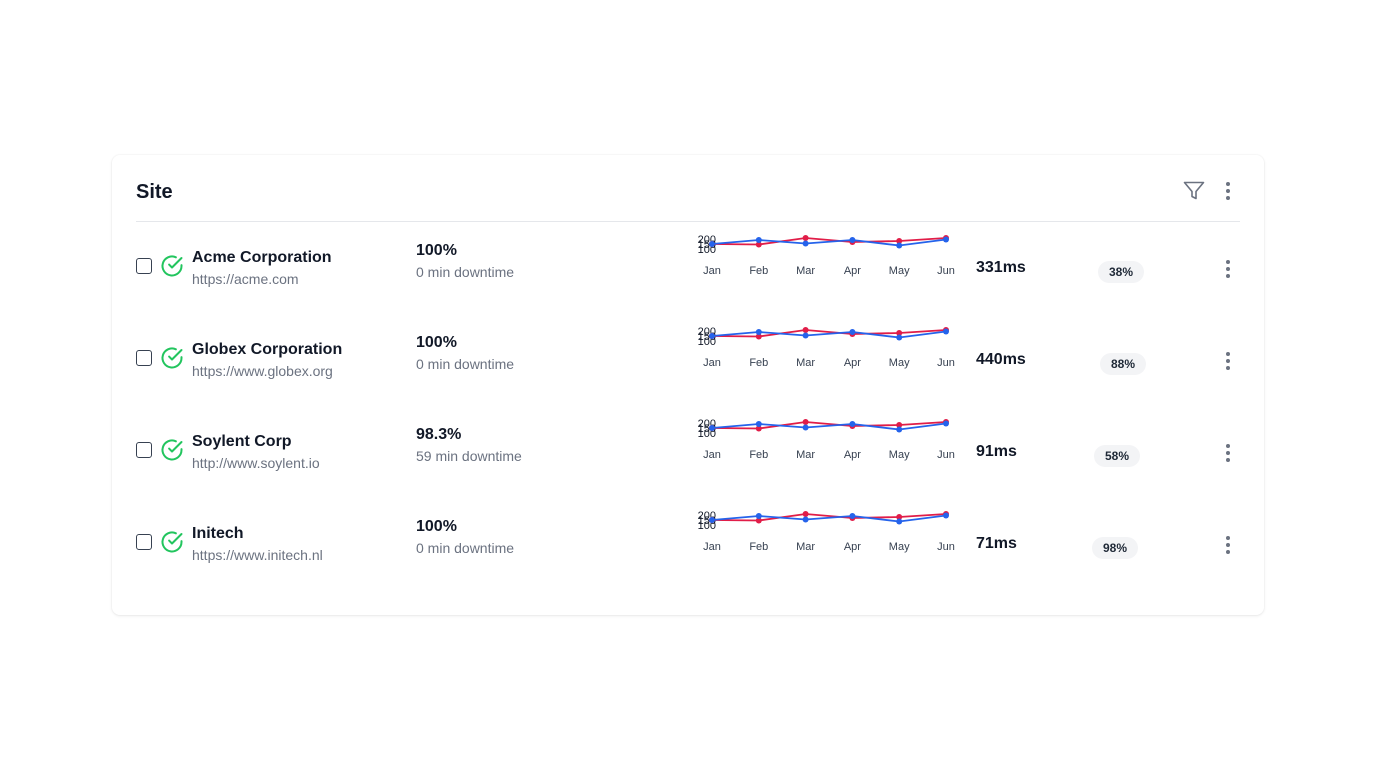 The image size is (1376, 768). Describe the element at coordinates (996, 451) in the screenshot. I see `response-time: 91ms` at that location.